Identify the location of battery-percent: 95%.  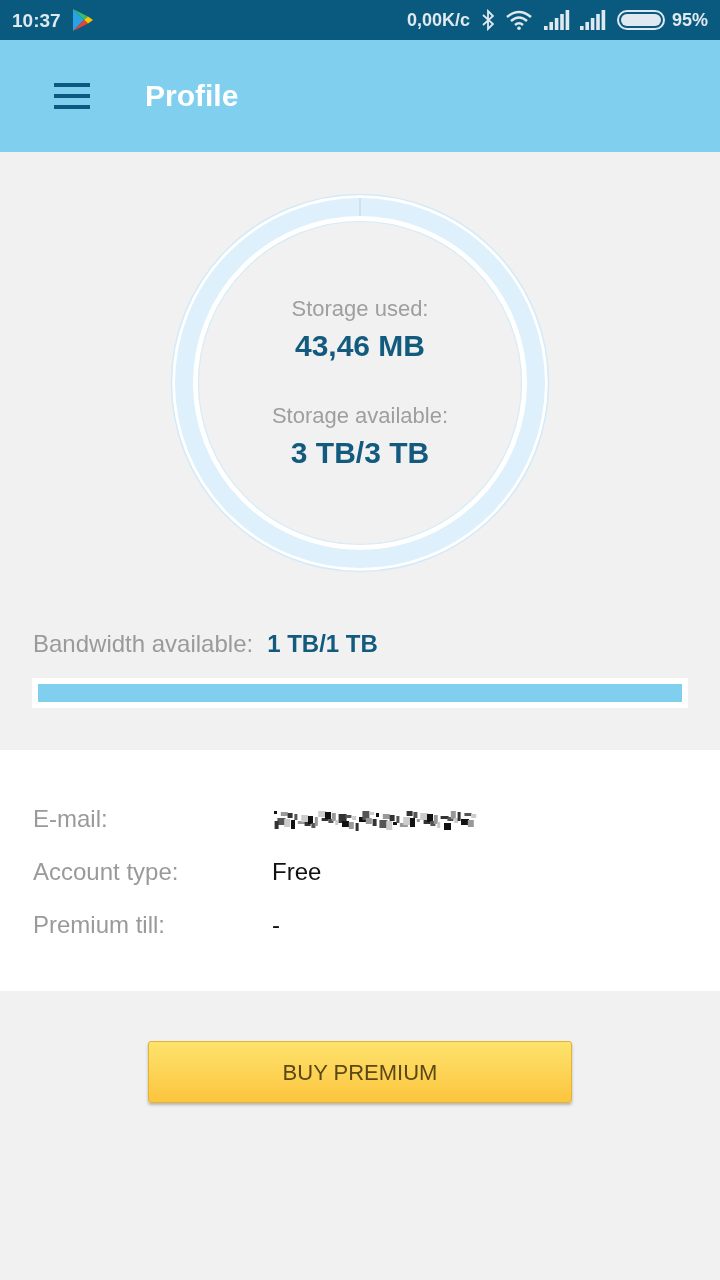
(689, 20).